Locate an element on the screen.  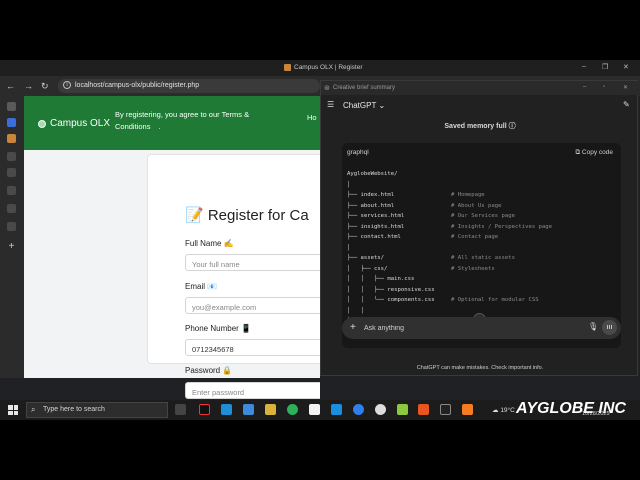
xampp-taskbar-icon is located at coordinates (467, 409).